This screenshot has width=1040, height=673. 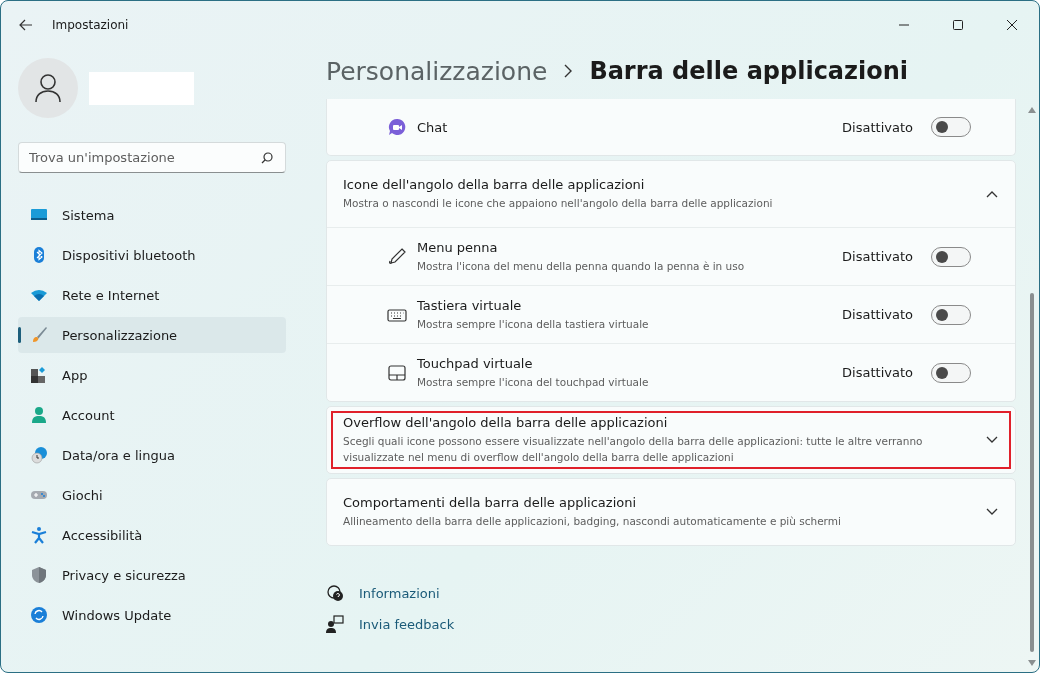 What do you see at coordinates (749, 71) in the screenshot?
I see `page-title: Barra delle applicazioni` at bounding box center [749, 71].